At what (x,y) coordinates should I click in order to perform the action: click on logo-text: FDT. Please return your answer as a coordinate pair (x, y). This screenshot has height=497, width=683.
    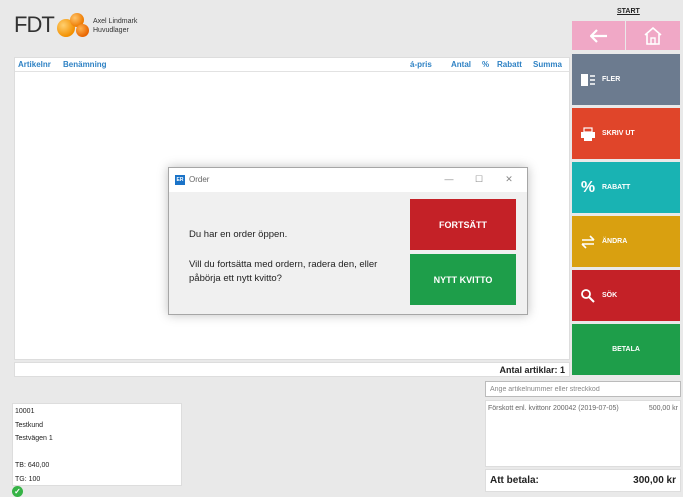
    Looking at the image, I should click on (34, 24).